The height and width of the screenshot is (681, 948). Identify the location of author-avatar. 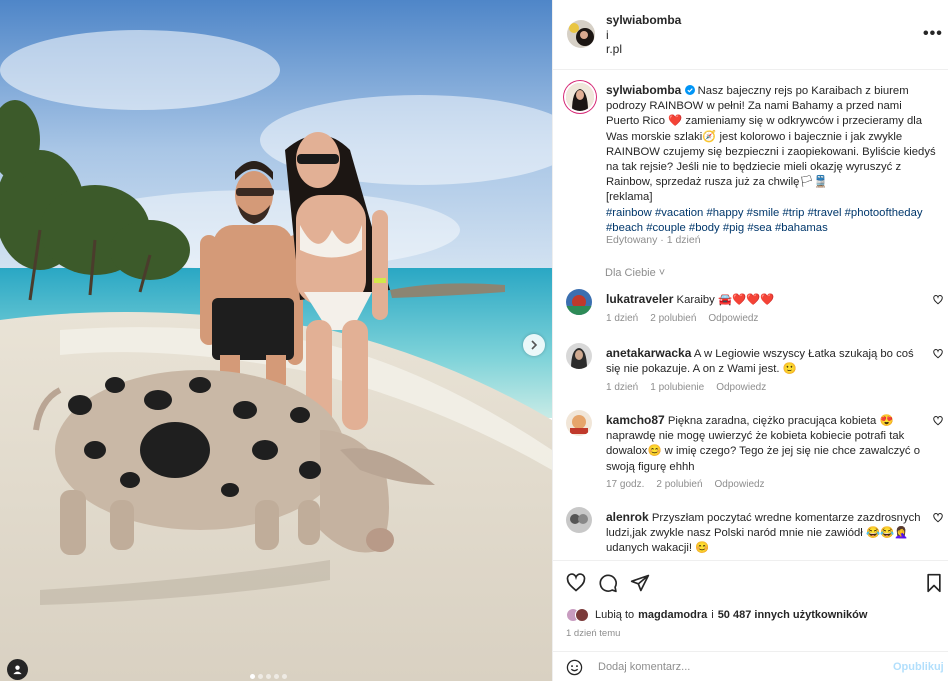
(581, 34).